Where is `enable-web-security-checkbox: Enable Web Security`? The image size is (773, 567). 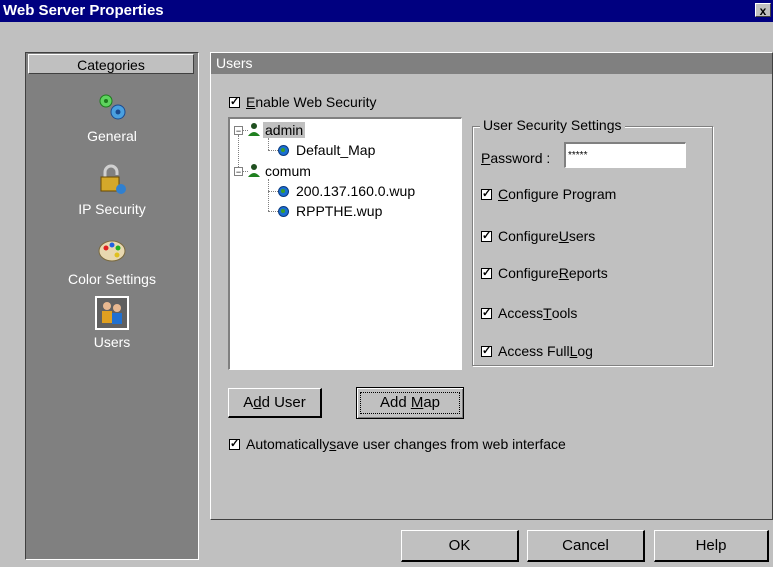 enable-web-security-checkbox: Enable Web Security is located at coordinates (302, 102).